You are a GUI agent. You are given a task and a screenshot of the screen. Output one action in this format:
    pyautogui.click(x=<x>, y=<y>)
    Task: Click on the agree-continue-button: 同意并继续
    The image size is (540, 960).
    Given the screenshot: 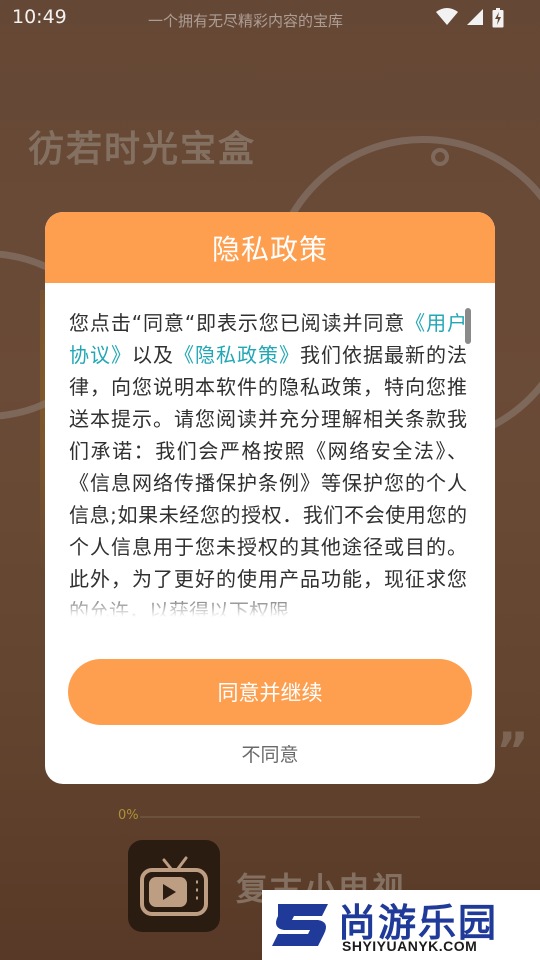 What is the action you would take?
    pyautogui.click(x=270, y=692)
    